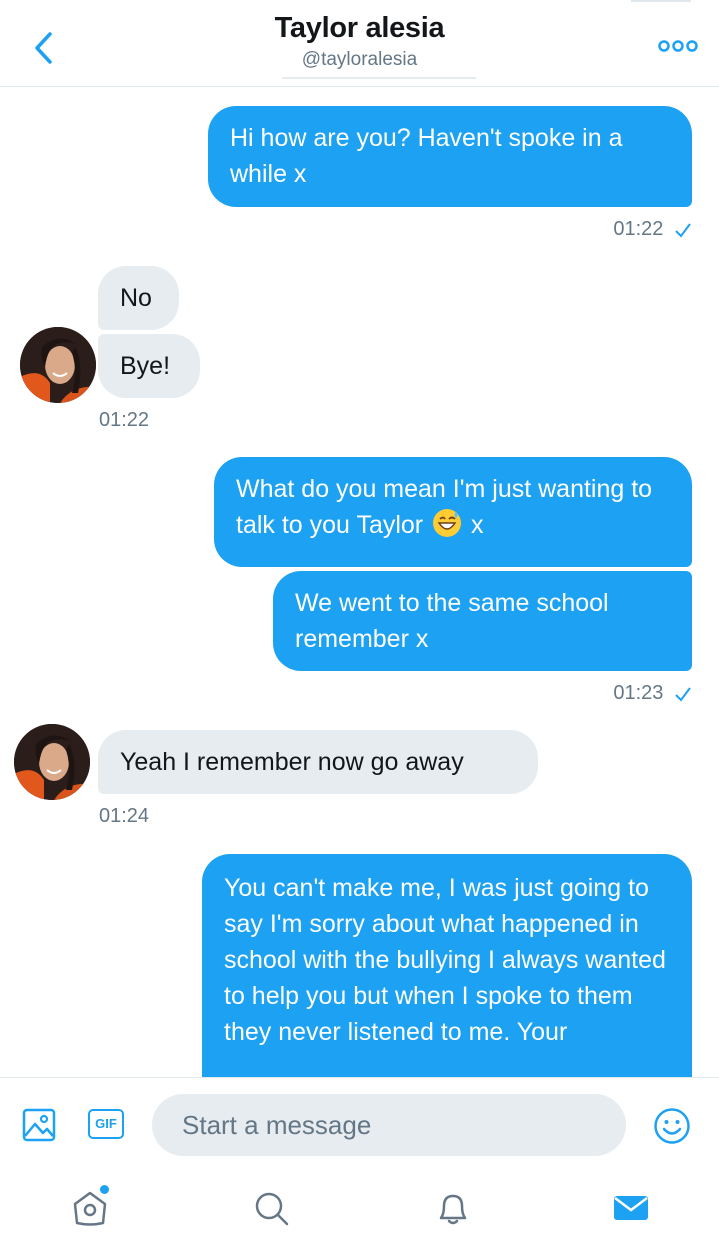 The height and width of the screenshot is (1253, 719). I want to click on home-icon, so click(90, 1208).